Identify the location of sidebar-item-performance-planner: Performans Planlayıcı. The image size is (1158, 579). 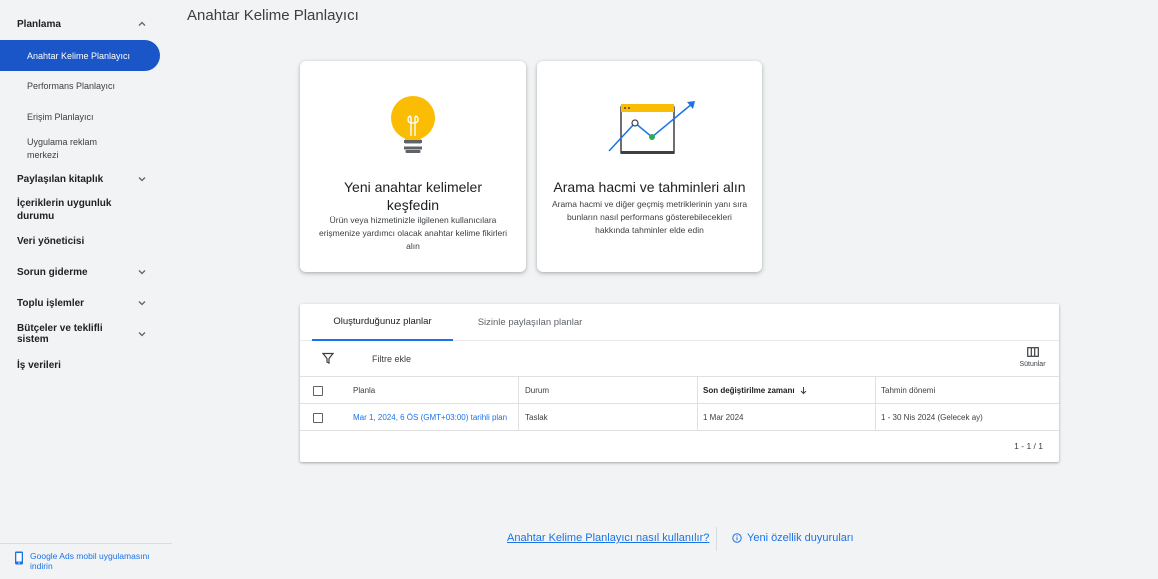
(80, 86).